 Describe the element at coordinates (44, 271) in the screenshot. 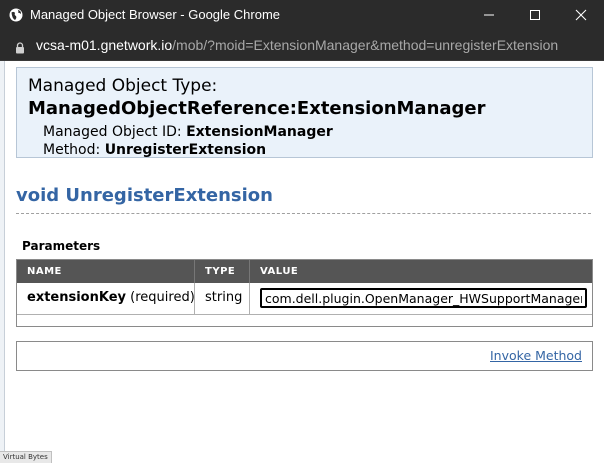

I see `column-header-name: NAME` at that location.